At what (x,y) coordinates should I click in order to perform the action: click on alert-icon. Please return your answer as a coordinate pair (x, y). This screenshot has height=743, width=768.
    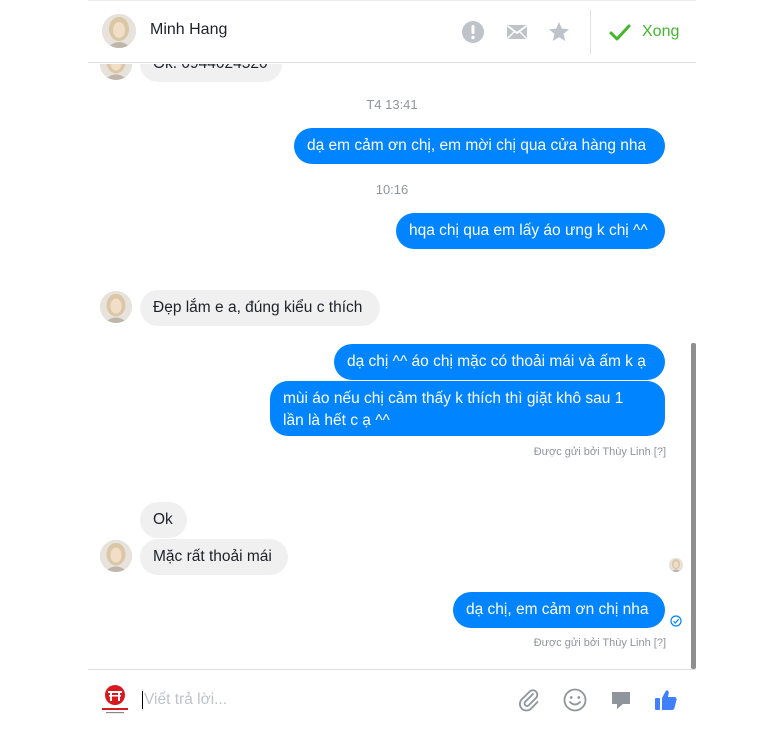
    Looking at the image, I should click on (473, 32).